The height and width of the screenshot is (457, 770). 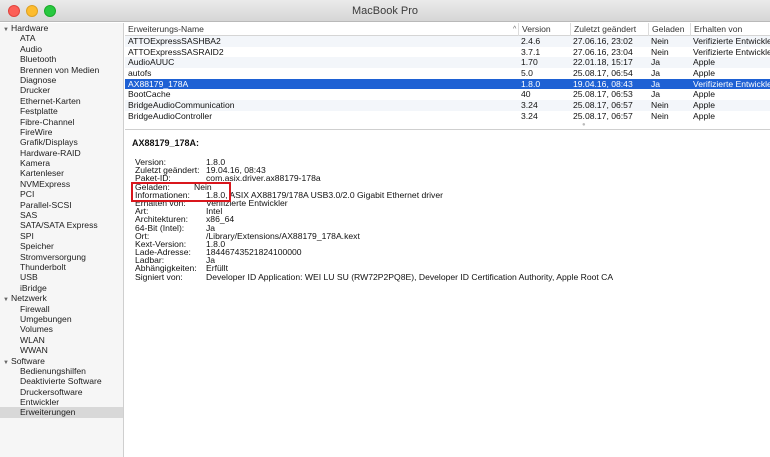 What do you see at coordinates (61, 329) in the screenshot?
I see `sidebar-item: Volumes` at bounding box center [61, 329].